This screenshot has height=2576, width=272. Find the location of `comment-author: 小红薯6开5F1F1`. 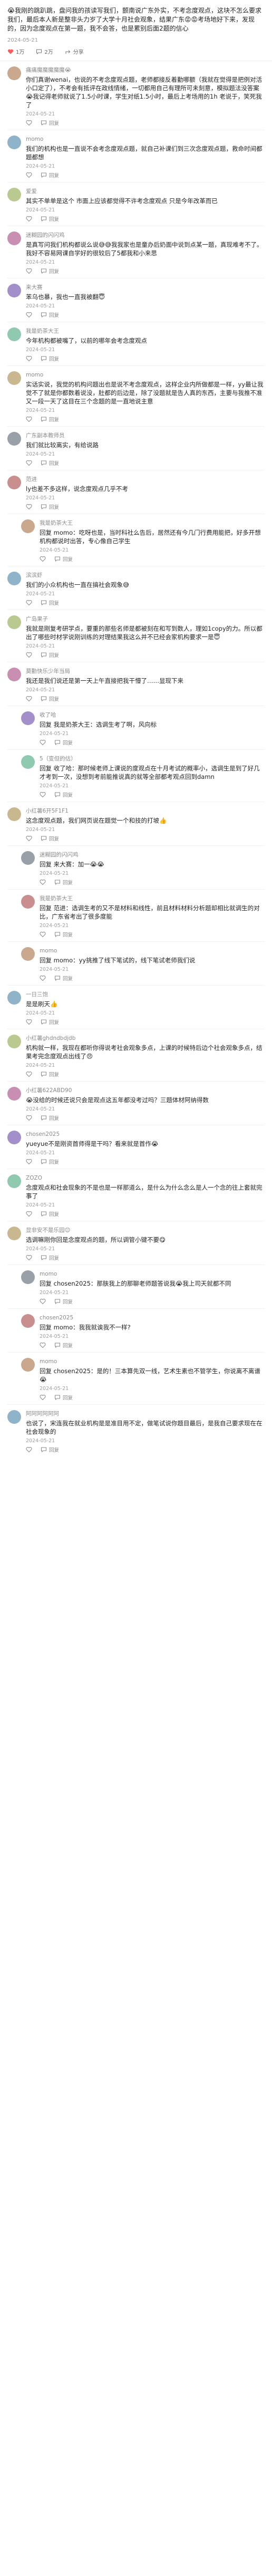

comment-author: 小红薯6开5F1F1 is located at coordinates (145, 811).